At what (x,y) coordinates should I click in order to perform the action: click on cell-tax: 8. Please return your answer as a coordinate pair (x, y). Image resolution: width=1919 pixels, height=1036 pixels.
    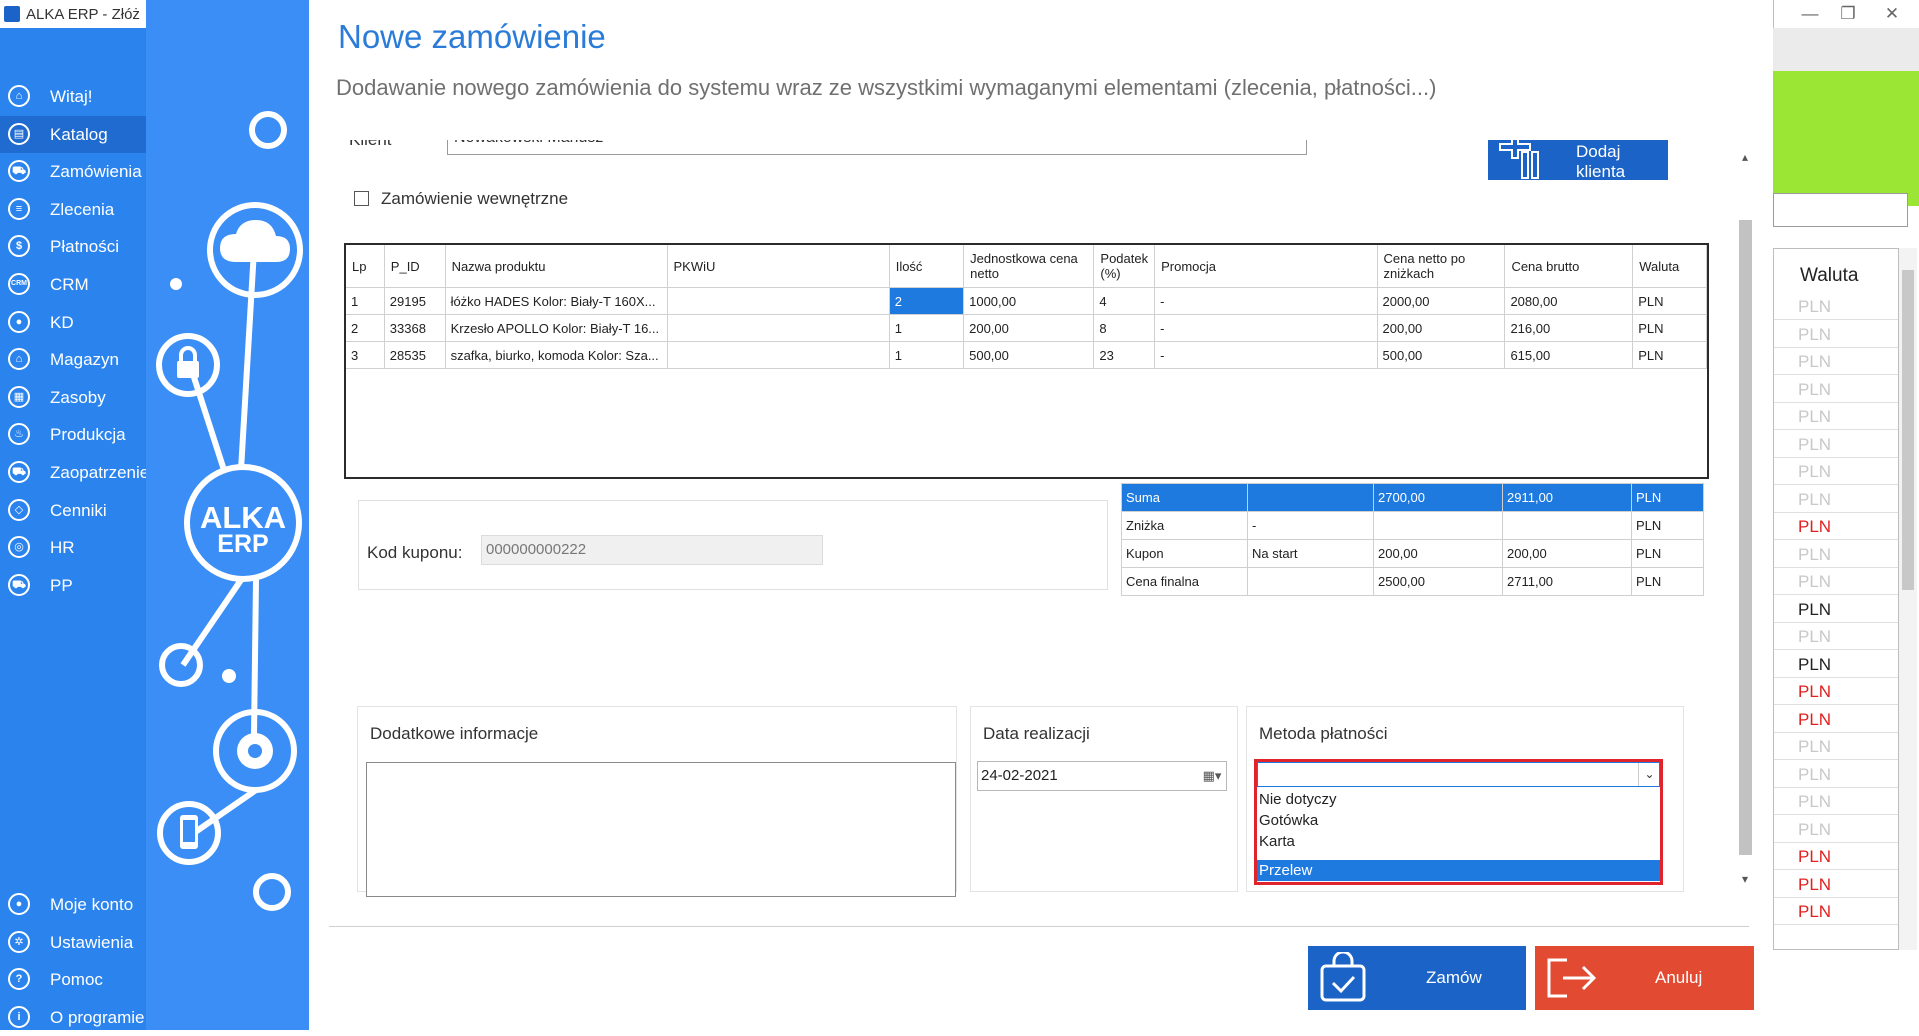
    Looking at the image, I should click on (1124, 328).